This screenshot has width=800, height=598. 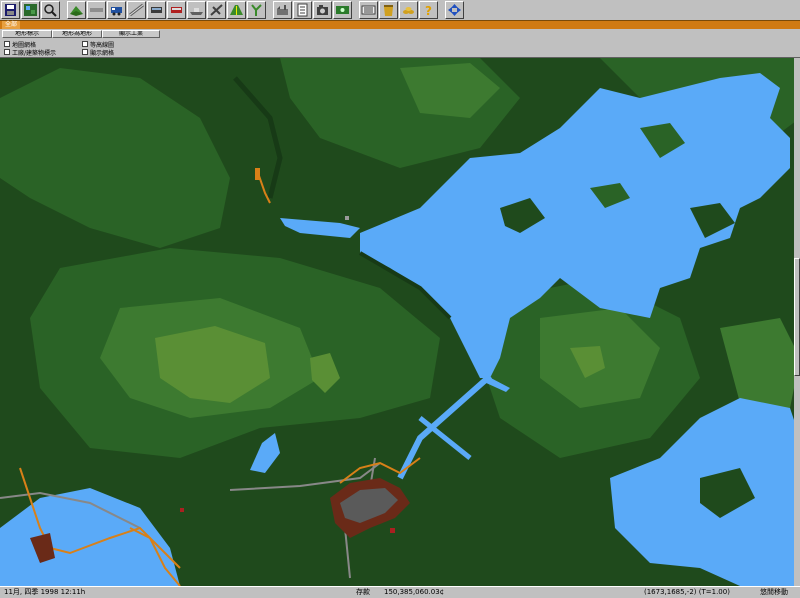 I want to click on tram-icon, so click(x=156, y=10).